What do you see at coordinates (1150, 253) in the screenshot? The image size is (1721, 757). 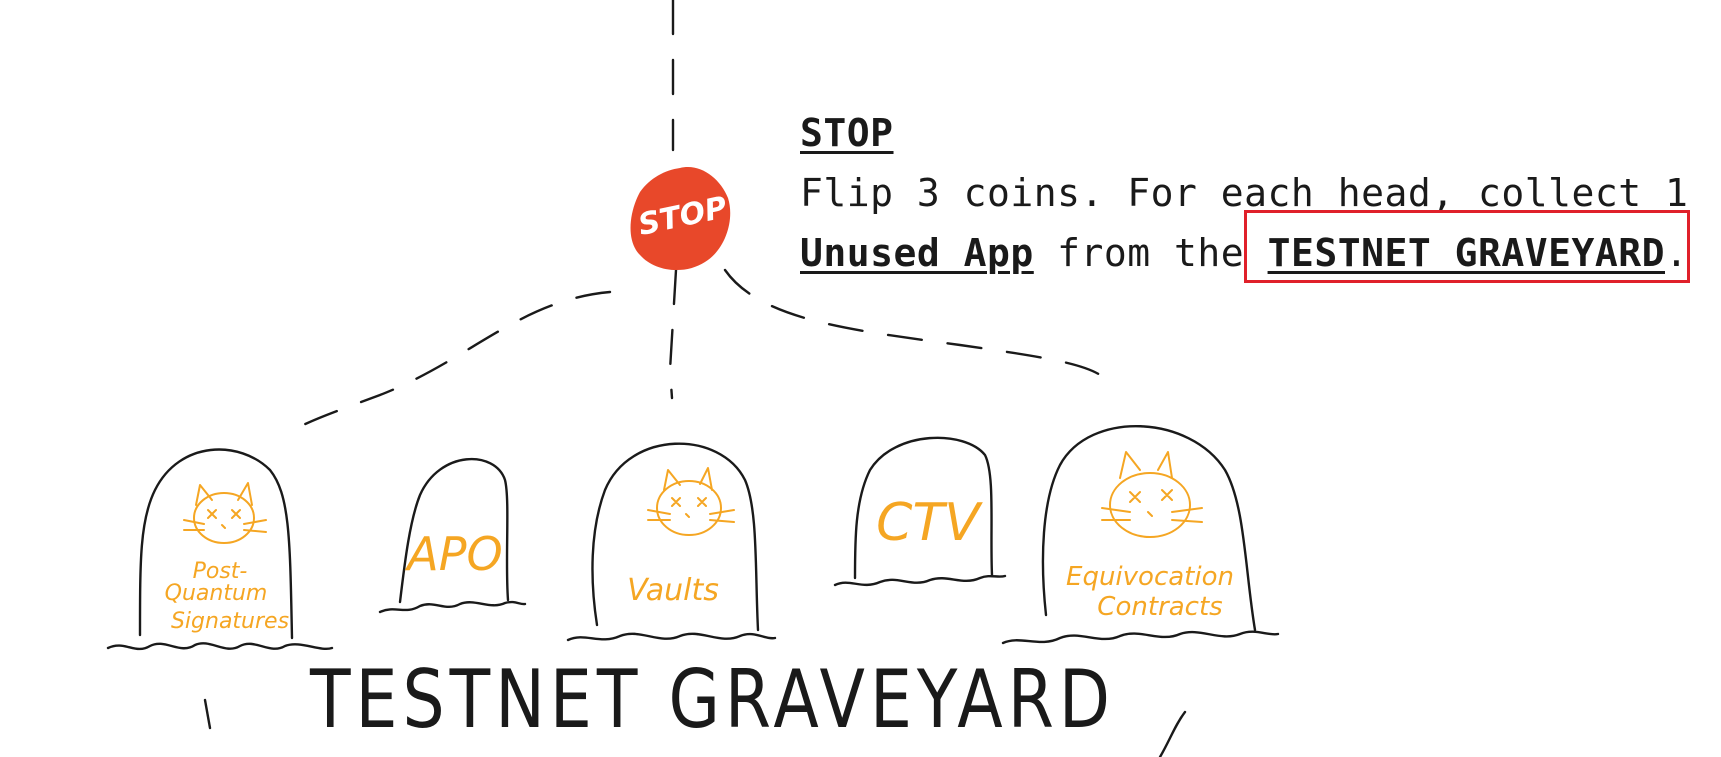 I see `card-mid-text: from the` at bounding box center [1150, 253].